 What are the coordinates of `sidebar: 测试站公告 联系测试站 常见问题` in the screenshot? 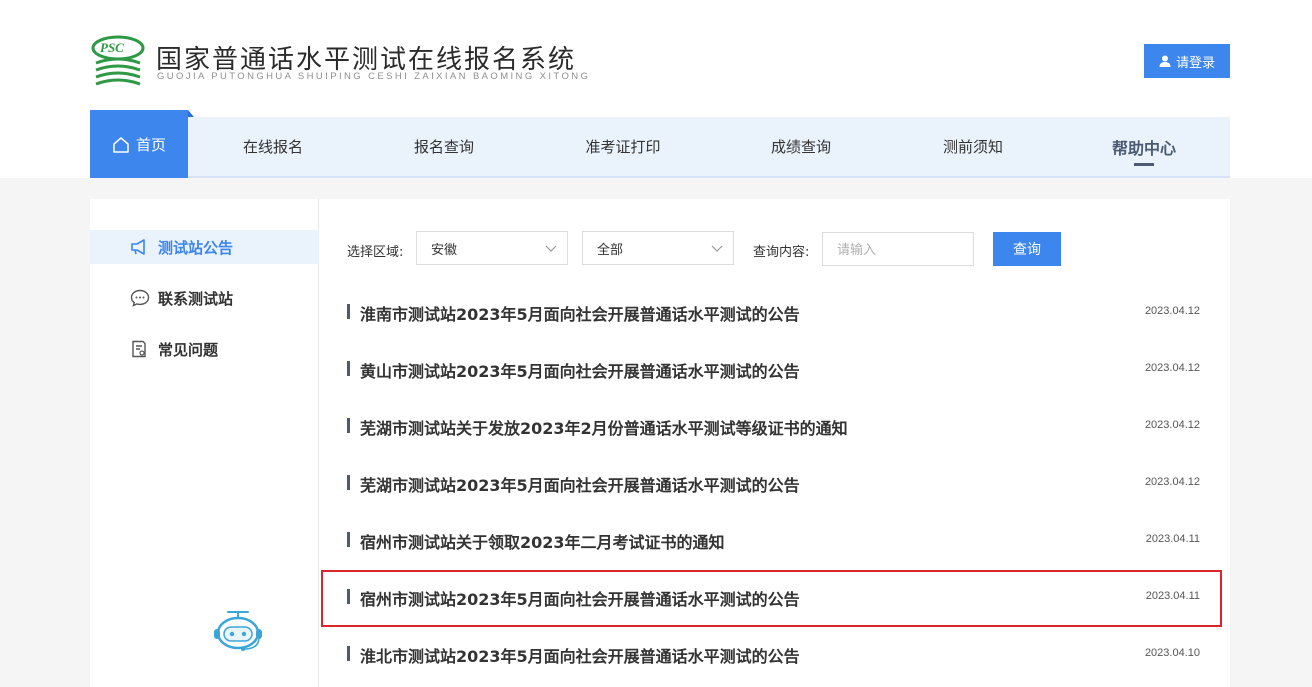 It's located at (204, 443).